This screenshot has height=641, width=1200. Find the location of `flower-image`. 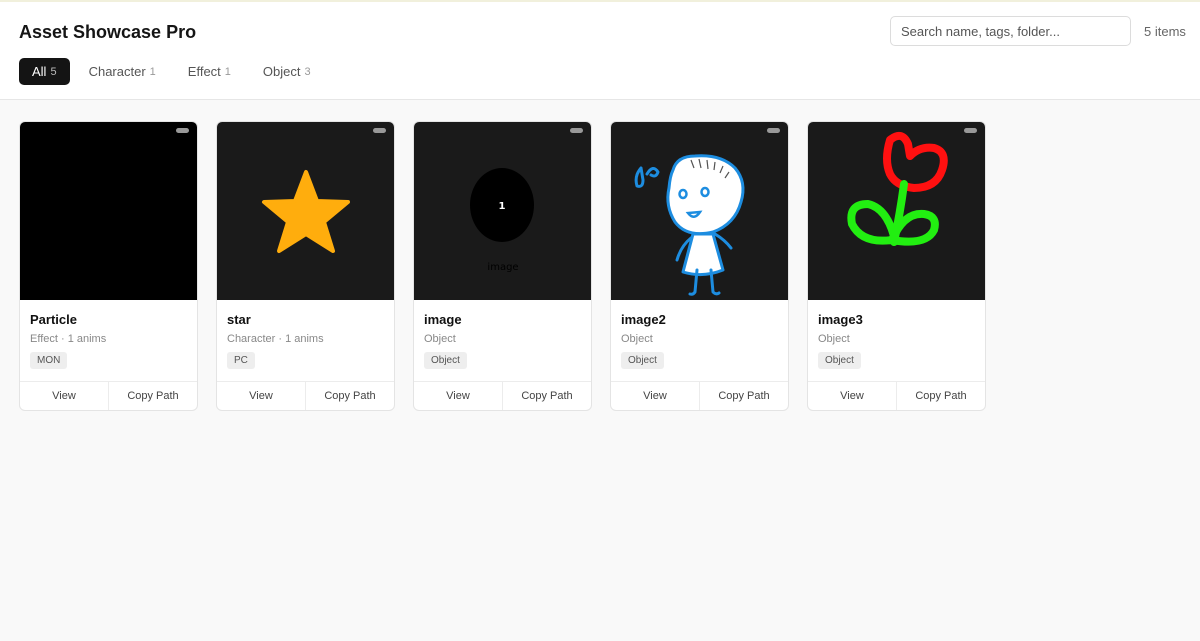

flower-image is located at coordinates (897, 188).